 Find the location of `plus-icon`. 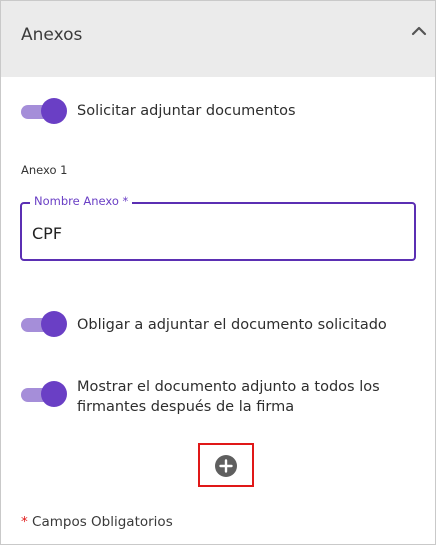

plus-icon is located at coordinates (226, 466).